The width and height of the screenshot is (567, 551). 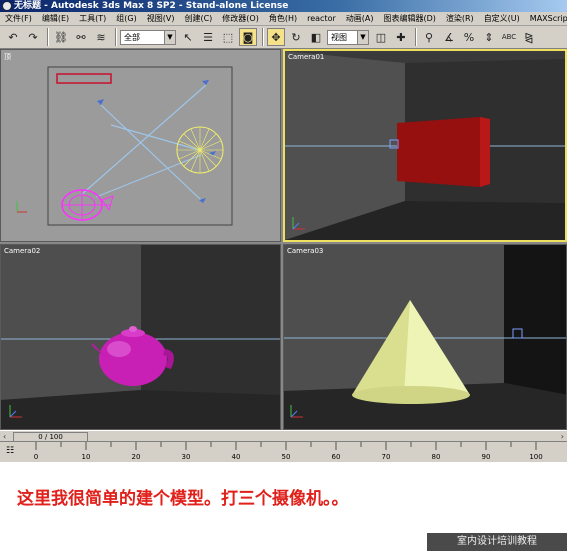 I want to click on selection-filter-dropdown: 全部 ▼, so click(x=148, y=37).